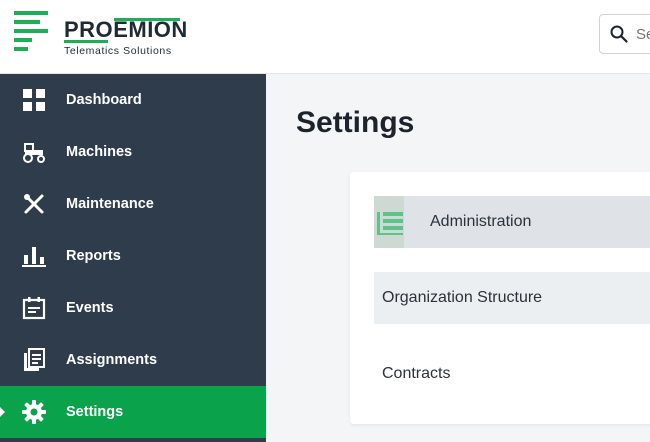 The height and width of the screenshot is (442, 650). Describe the element at coordinates (112, 360) in the screenshot. I see `sidebar-item-label: Assignments` at that location.